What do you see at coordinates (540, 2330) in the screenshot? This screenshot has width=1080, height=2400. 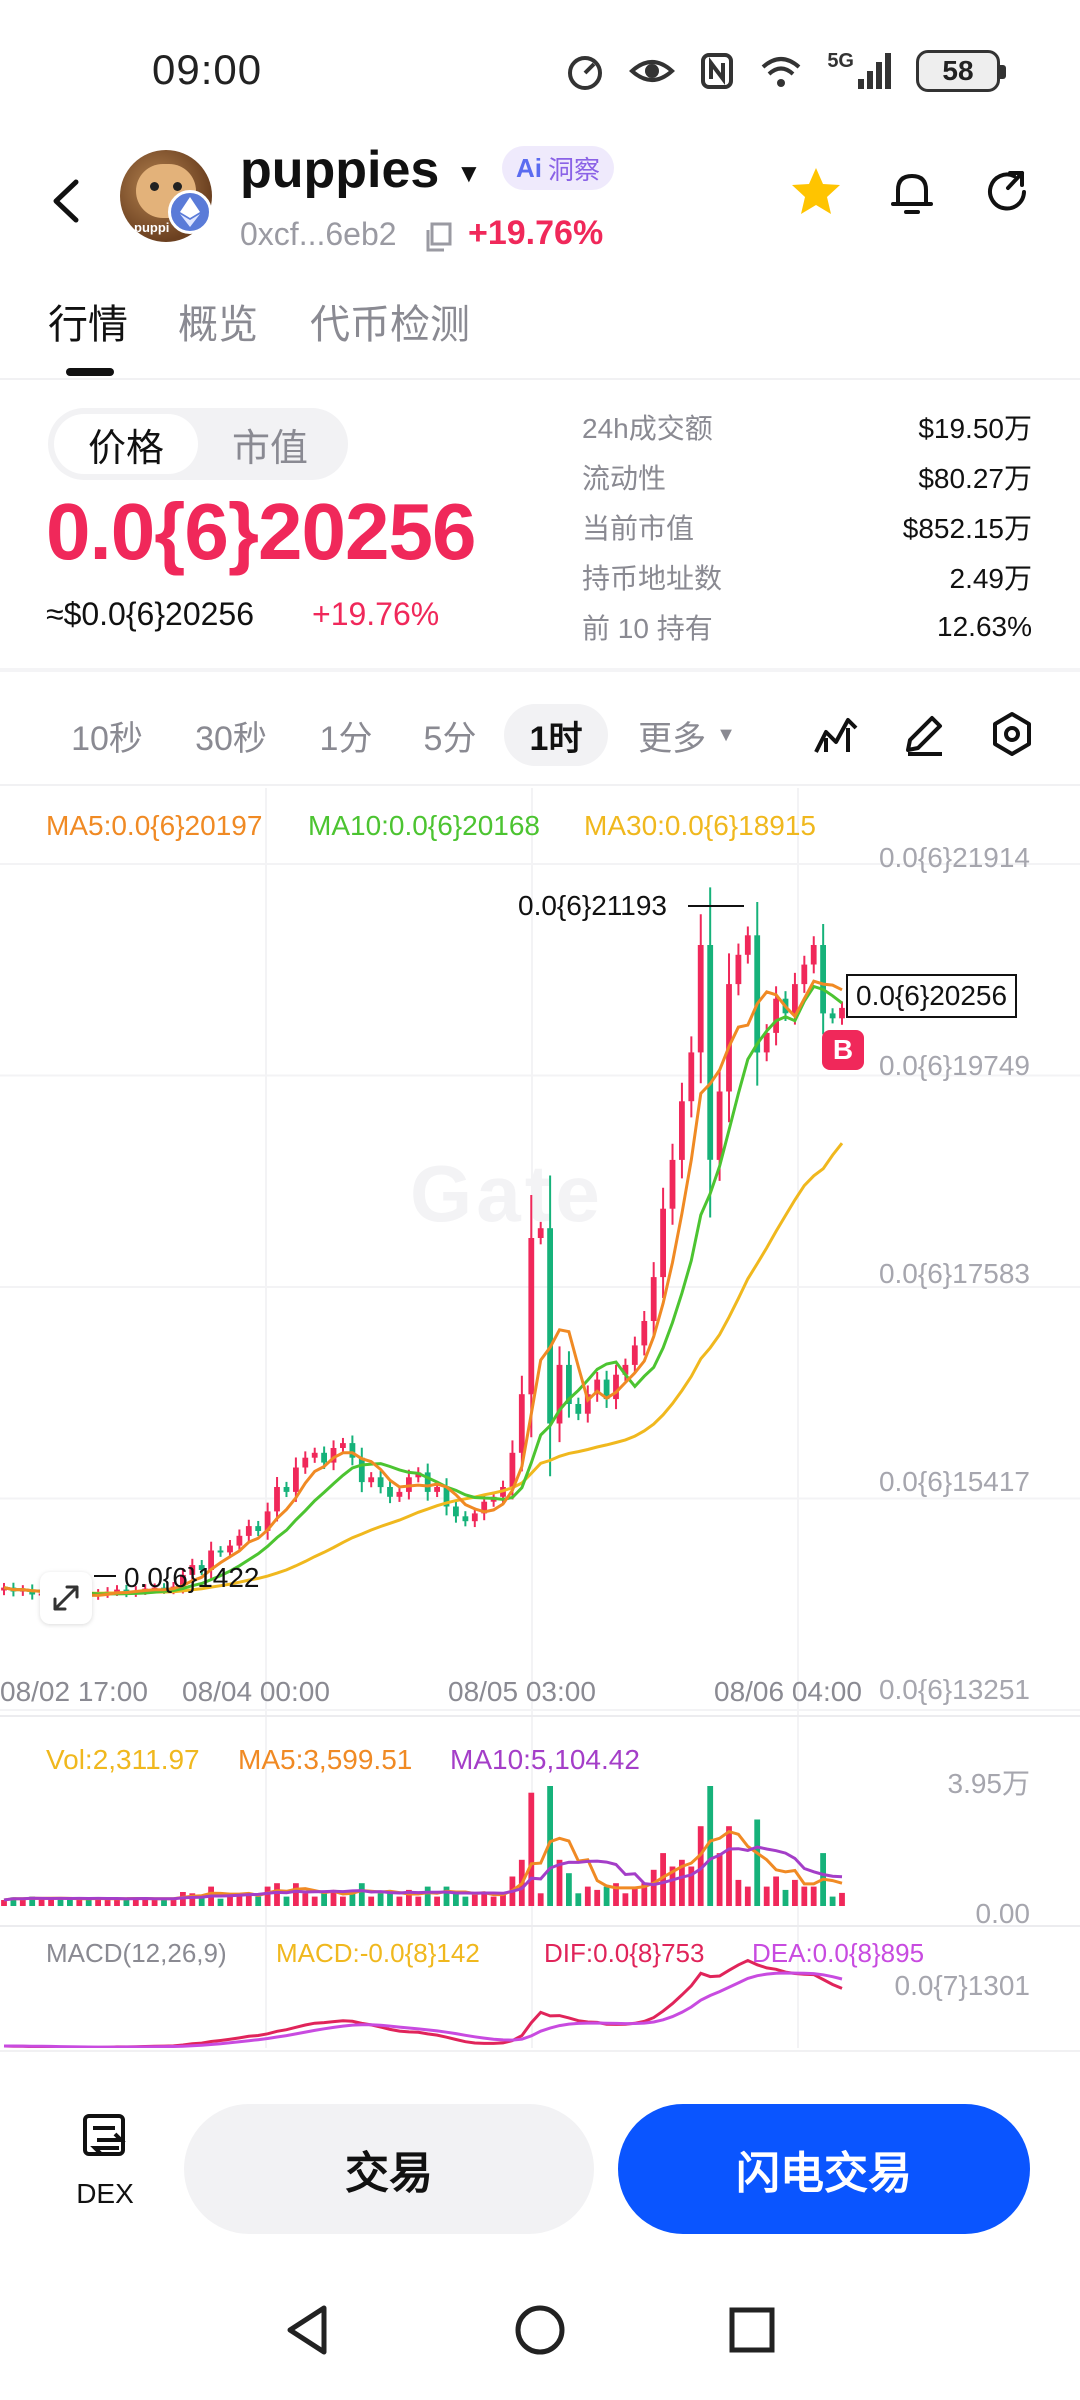 I see `nav-home-icon` at bounding box center [540, 2330].